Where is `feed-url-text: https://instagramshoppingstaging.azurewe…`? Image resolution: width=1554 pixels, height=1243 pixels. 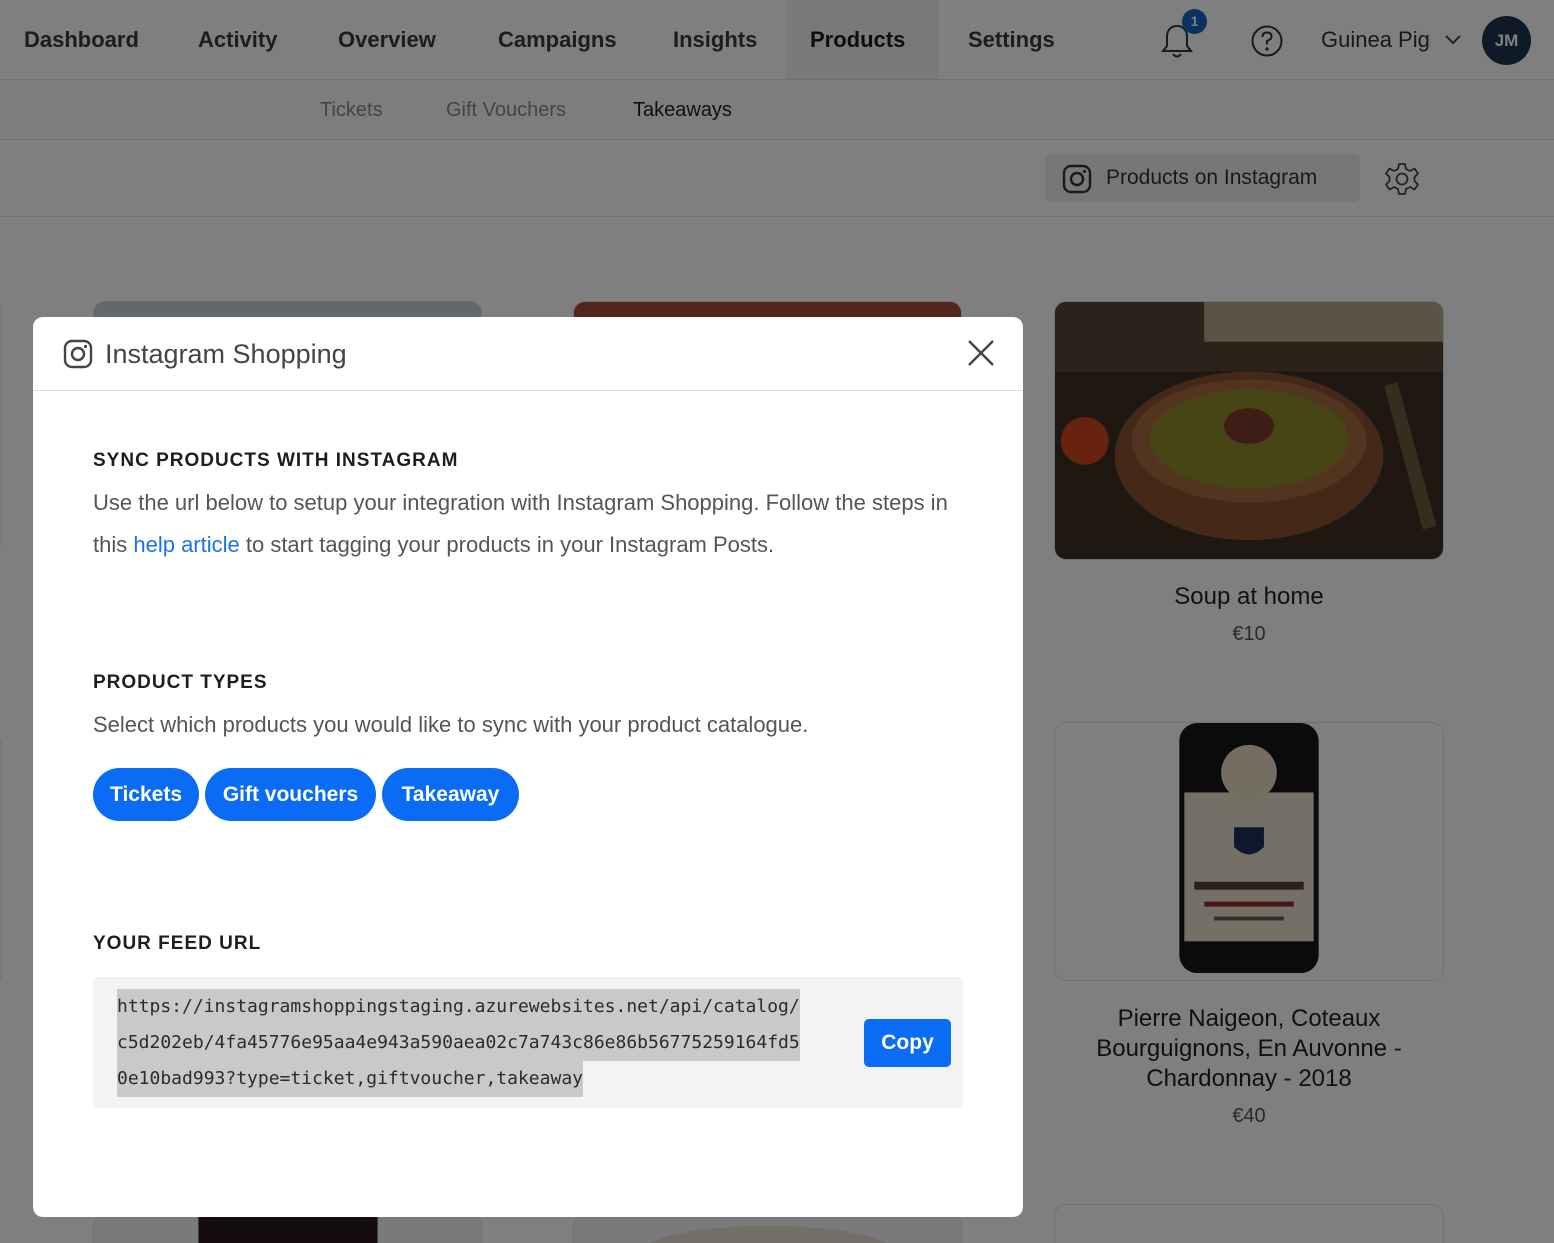 feed-url-text: https://instagramshoppingstaging.azurewe… is located at coordinates (458, 1007).